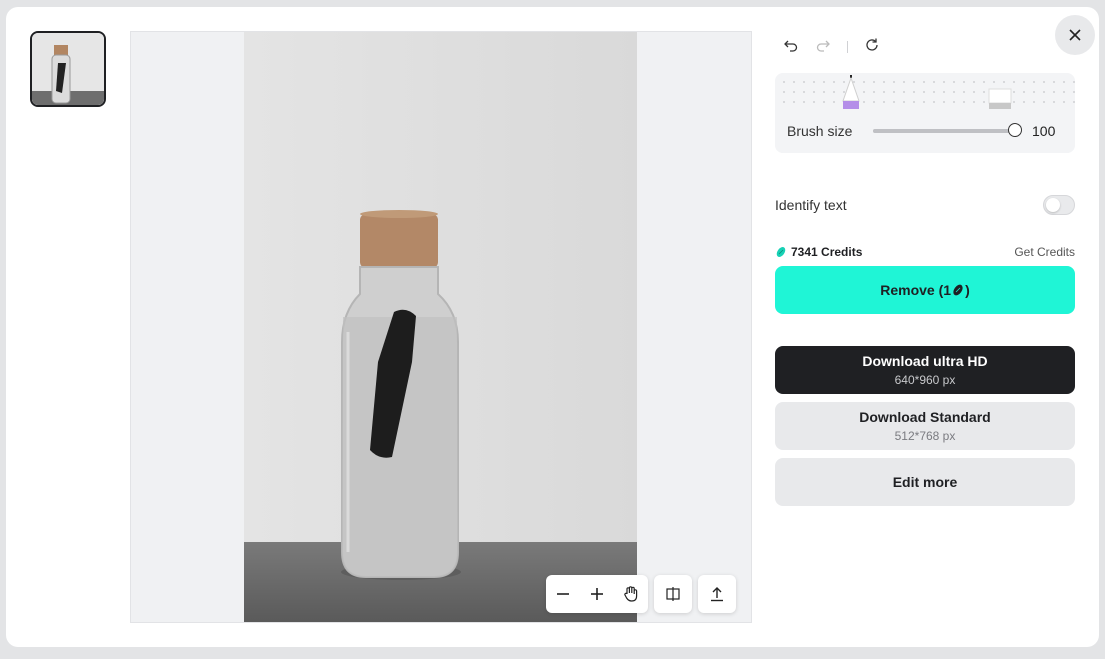  I want to click on remove-button-suffix: ), so click(967, 290).